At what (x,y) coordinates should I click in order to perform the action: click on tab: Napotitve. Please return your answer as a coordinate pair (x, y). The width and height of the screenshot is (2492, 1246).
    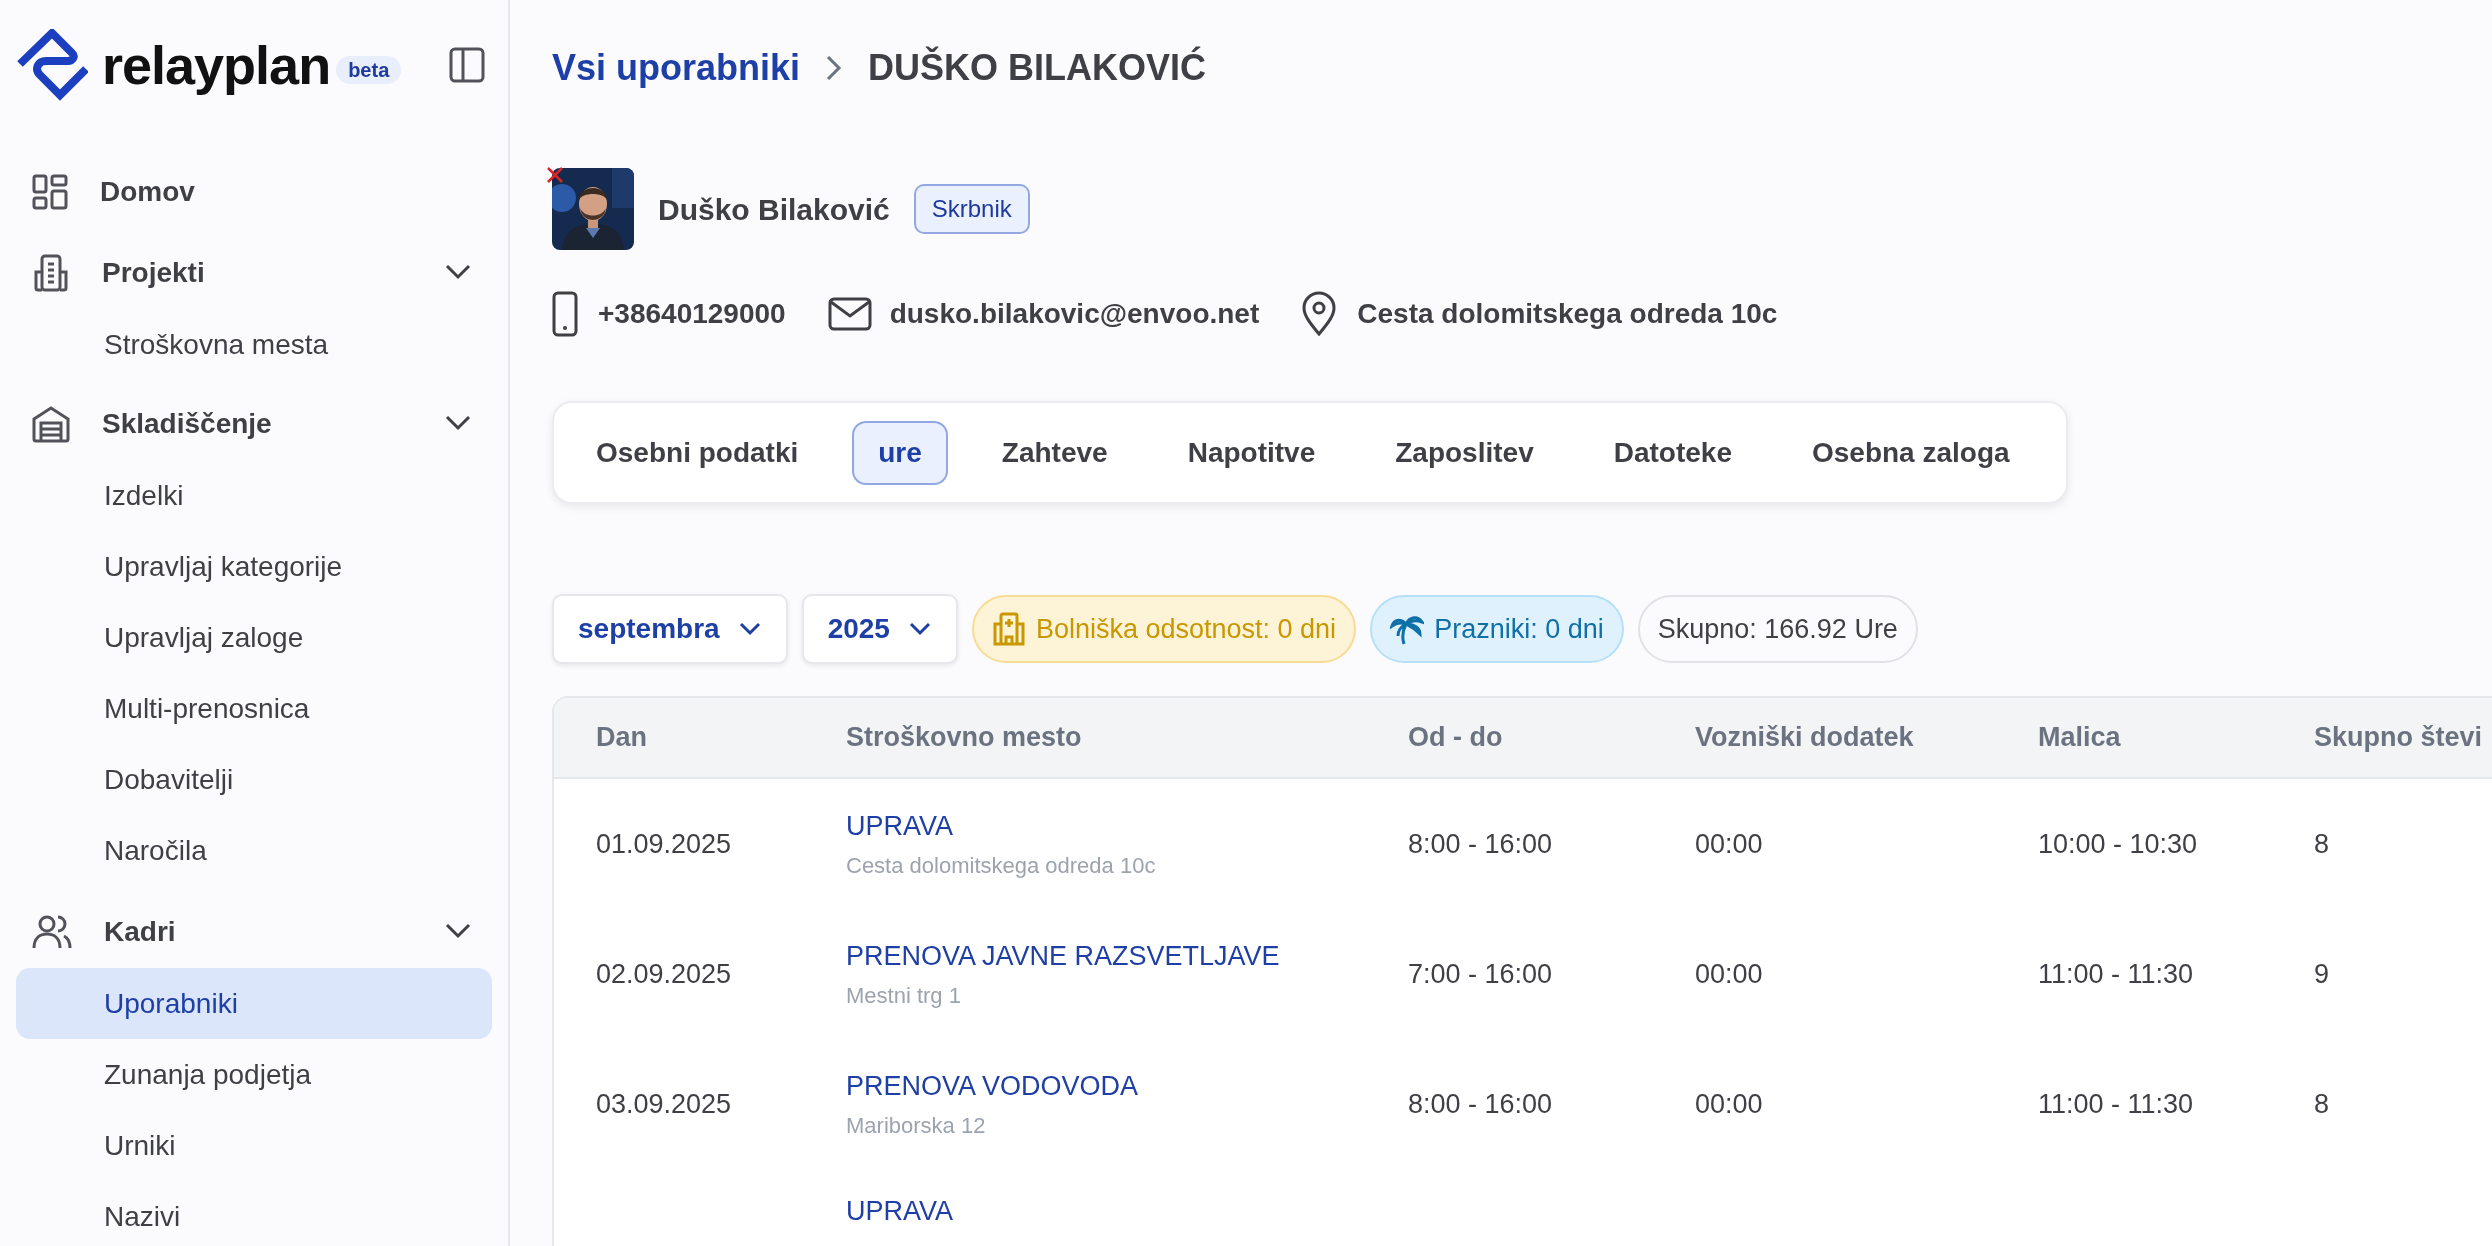
    Looking at the image, I should click on (1251, 452).